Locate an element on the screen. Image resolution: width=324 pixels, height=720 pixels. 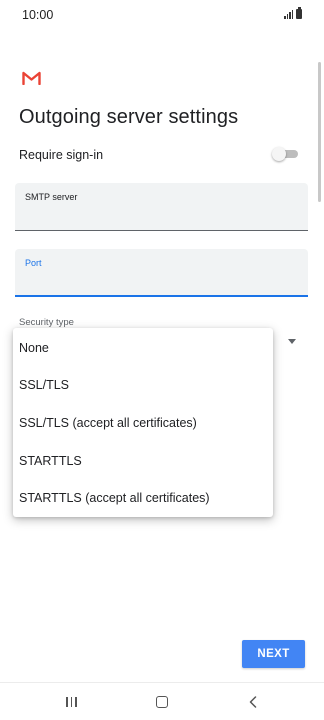
smtp-server-field: SMTP server is located at coordinates (161, 207).